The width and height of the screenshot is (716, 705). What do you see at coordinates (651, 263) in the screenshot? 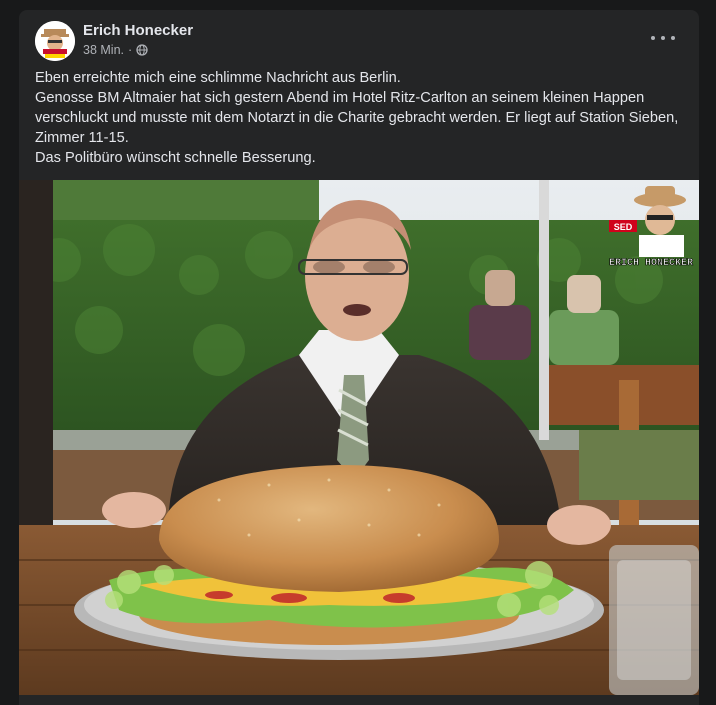
I see `watermark-name: ERICH HONECKER` at bounding box center [651, 263].